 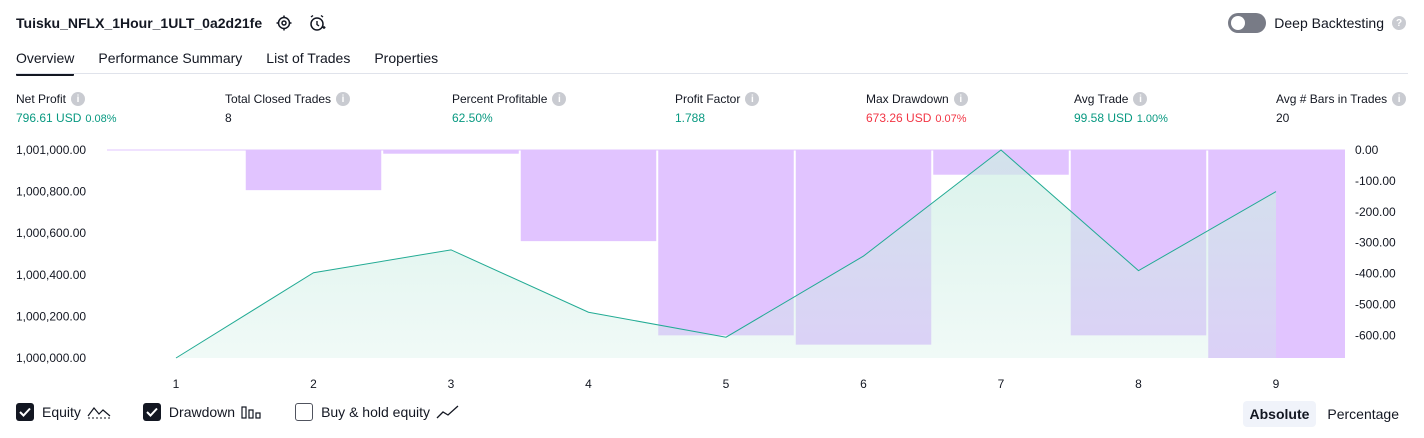 I want to click on metric-percent-profitable: Percent Profitable i 62.50%, so click(x=509, y=108).